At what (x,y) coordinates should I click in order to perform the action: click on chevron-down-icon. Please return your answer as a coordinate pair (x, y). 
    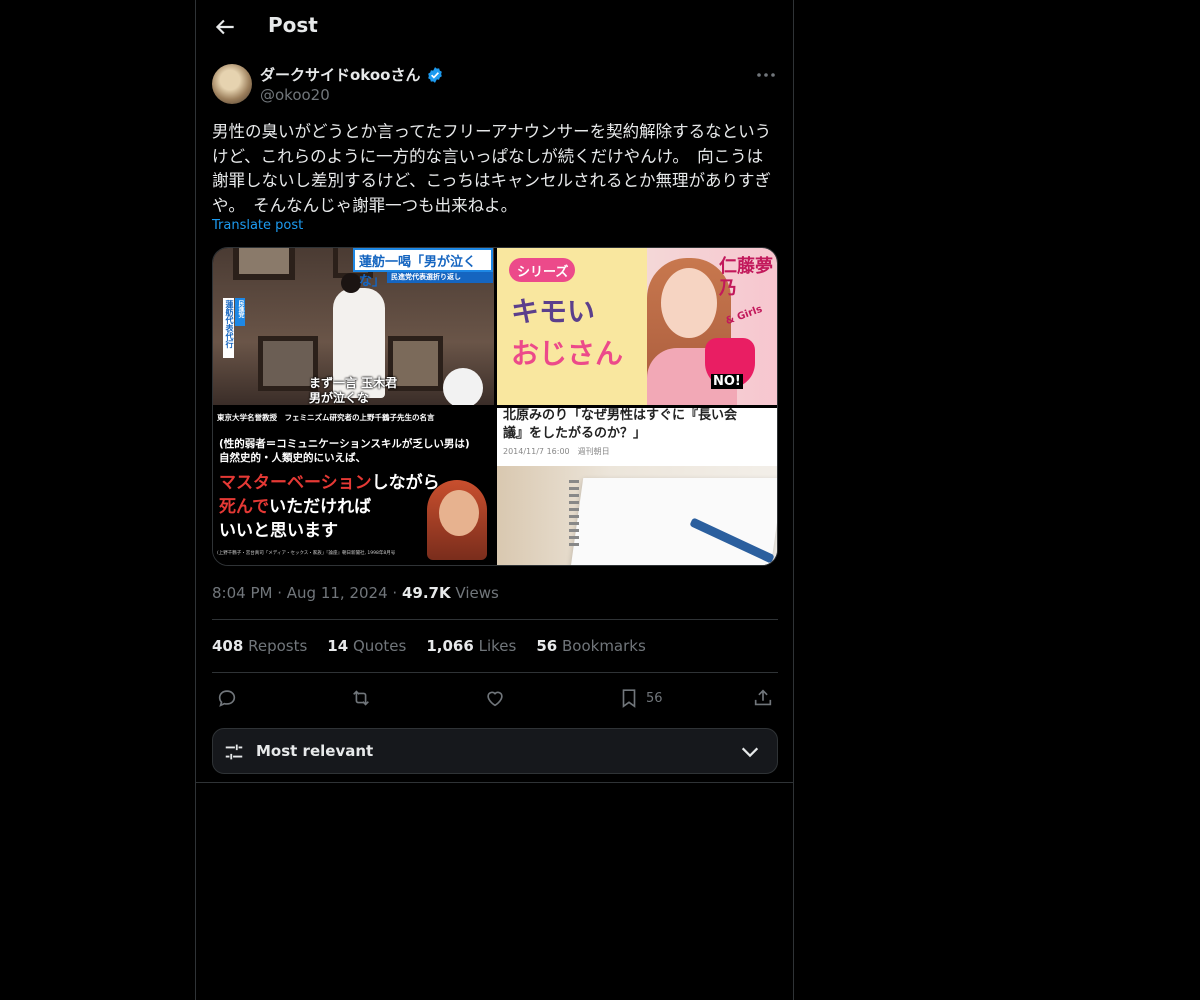
    Looking at the image, I should click on (750, 752).